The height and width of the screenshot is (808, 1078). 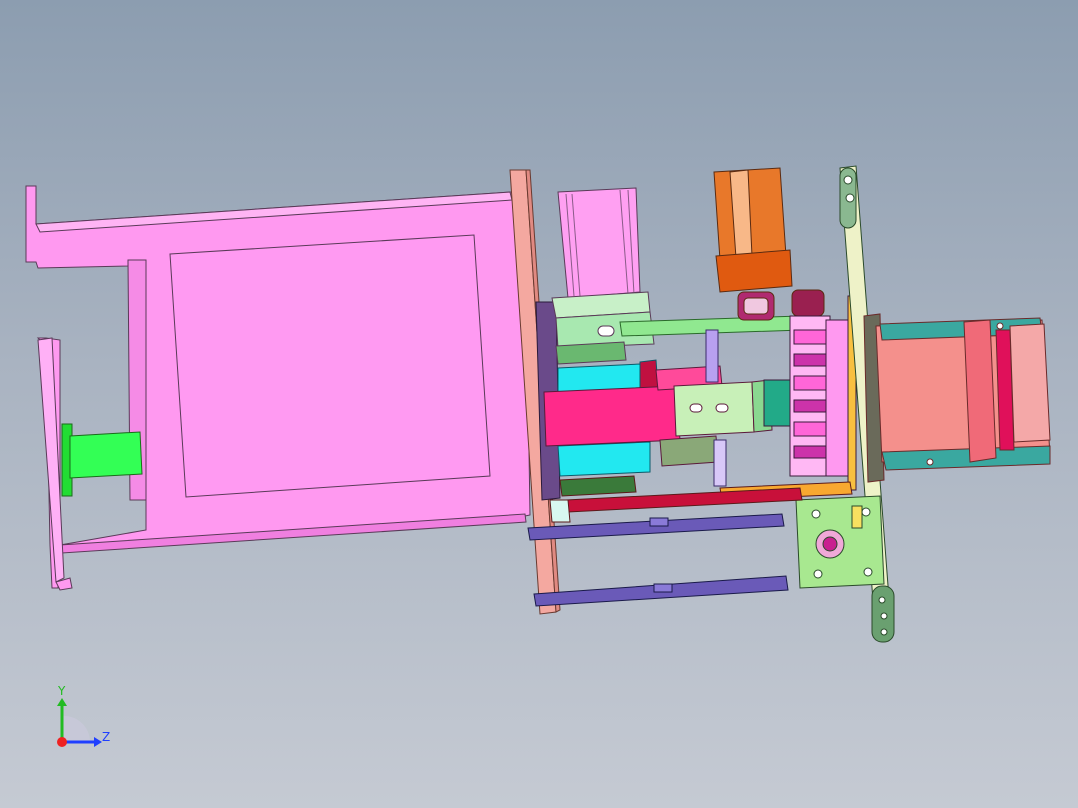 I want to click on dc-motor, so click(x=769, y=244).